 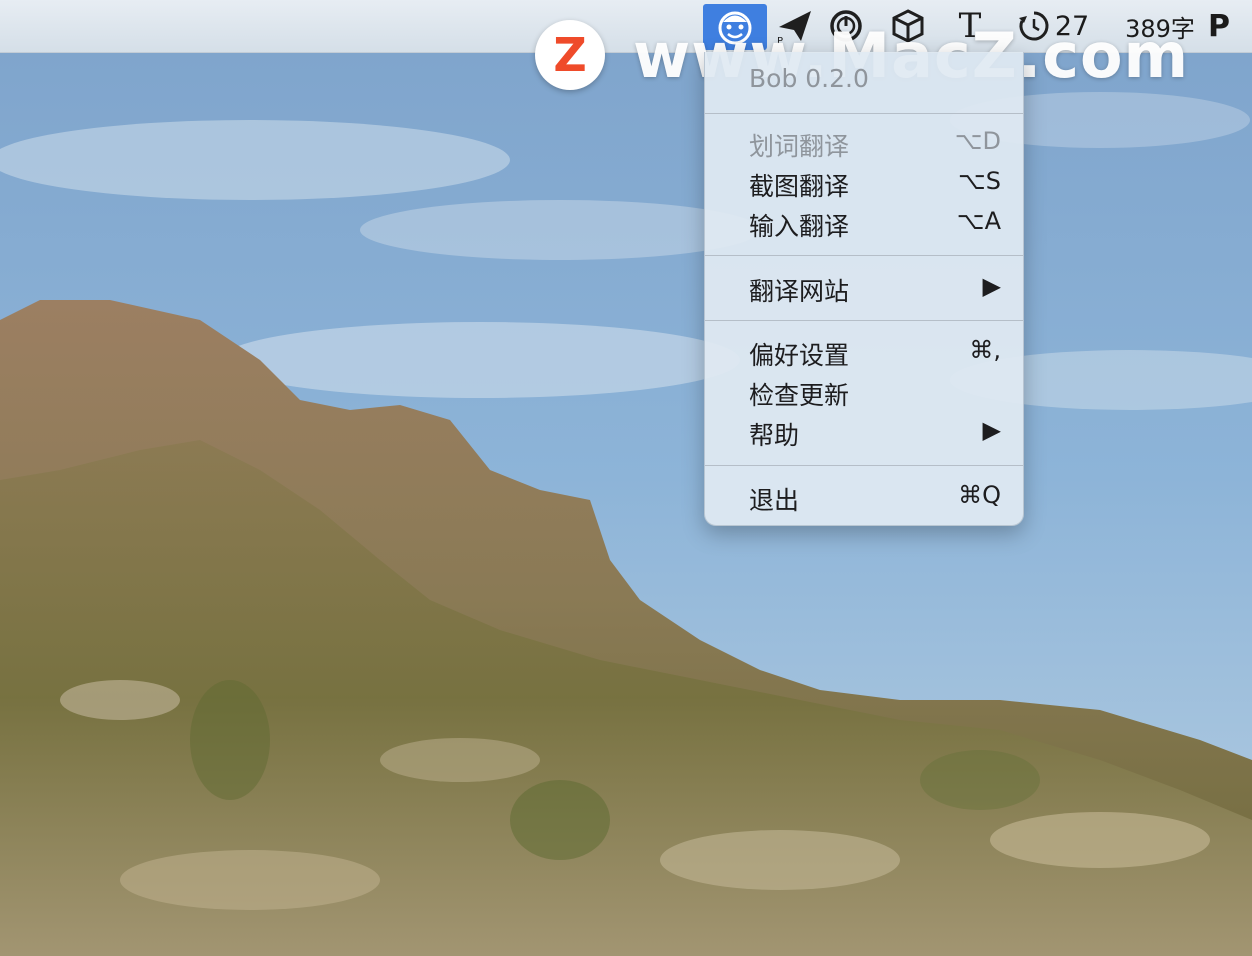 What do you see at coordinates (985, 350) in the screenshot?
I see `shortcut-label: ⌘,` at bounding box center [985, 350].